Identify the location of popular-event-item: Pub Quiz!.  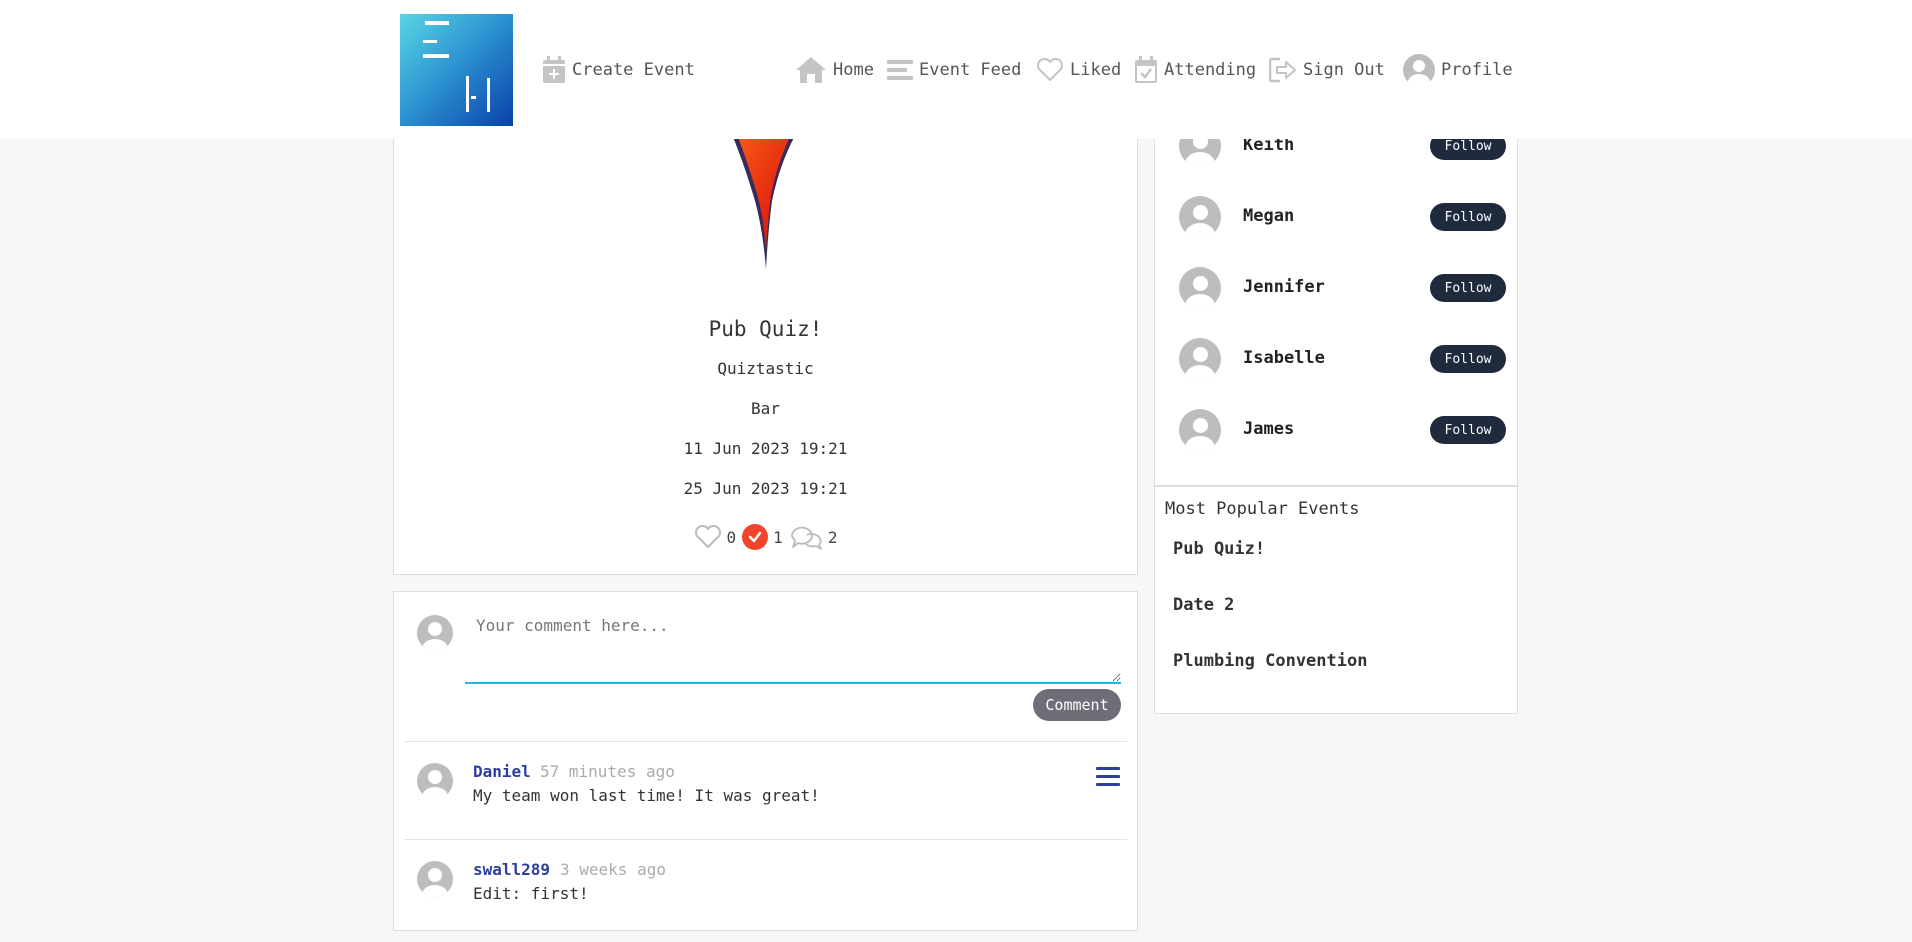
(1219, 549).